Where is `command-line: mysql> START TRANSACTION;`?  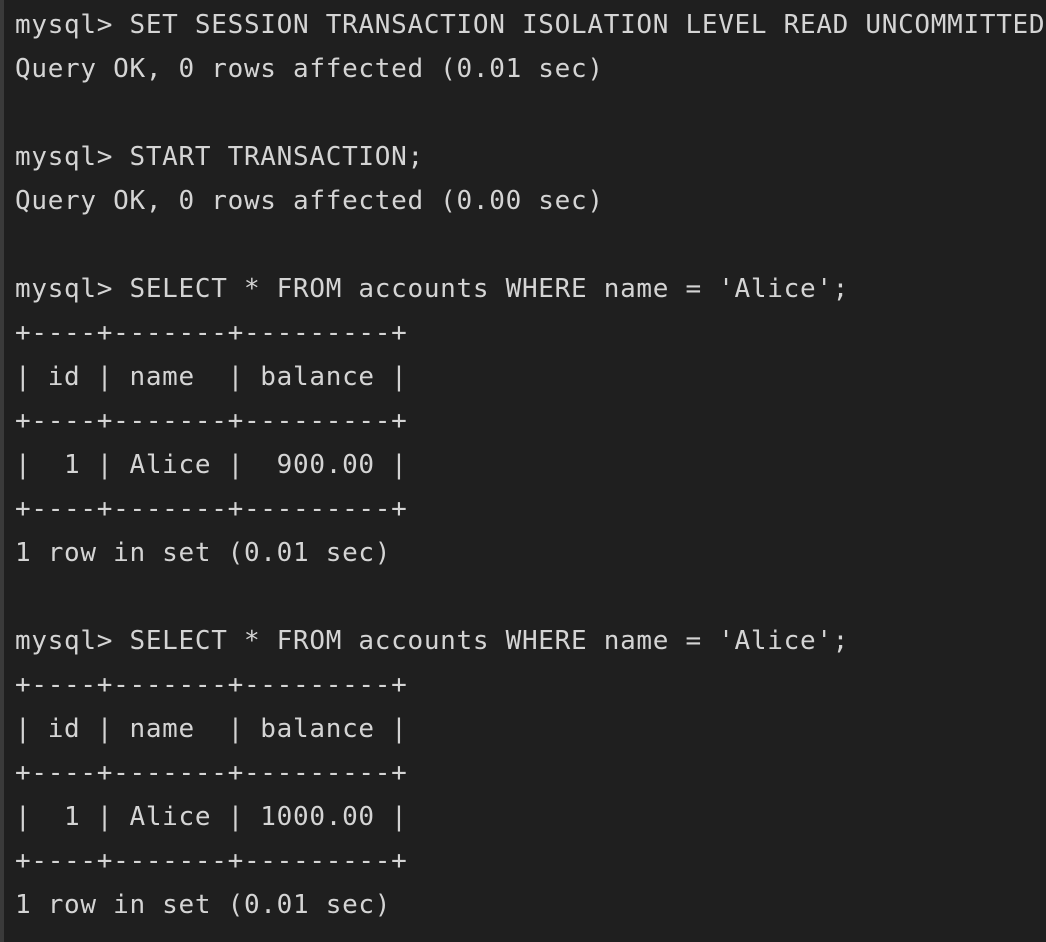
command-line: mysql> START TRANSACTION; is located at coordinates (219, 157).